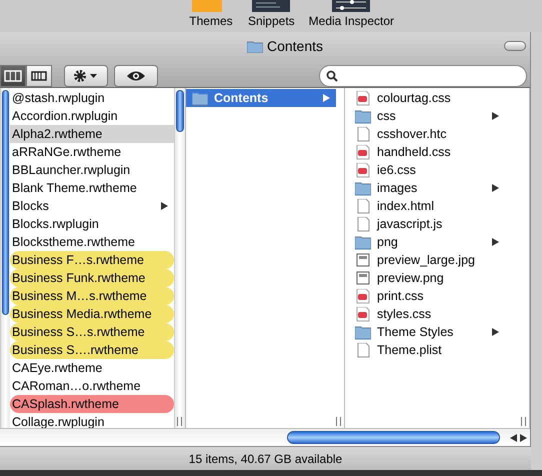 Image resolution: width=542 pixels, height=476 pixels. I want to click on search-field, so click(423, 76).